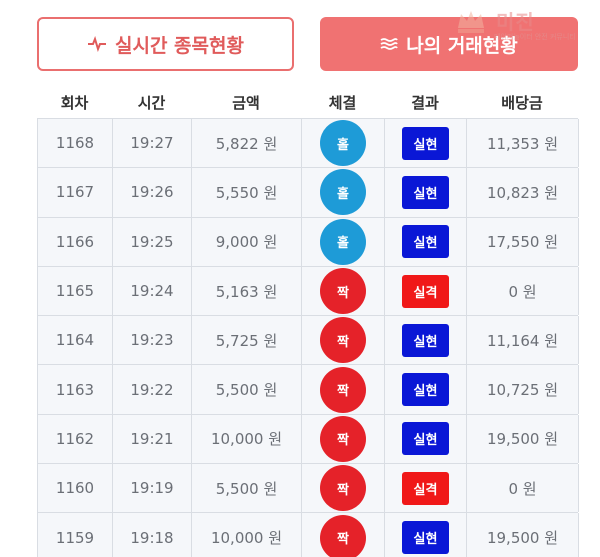 Image resolution: width=600 pixels, height=557 pixels. What do you see at coordinates (152, 439) in the screenshot?
I see `cell-time: 19:21` at bounding box center [152, 439].